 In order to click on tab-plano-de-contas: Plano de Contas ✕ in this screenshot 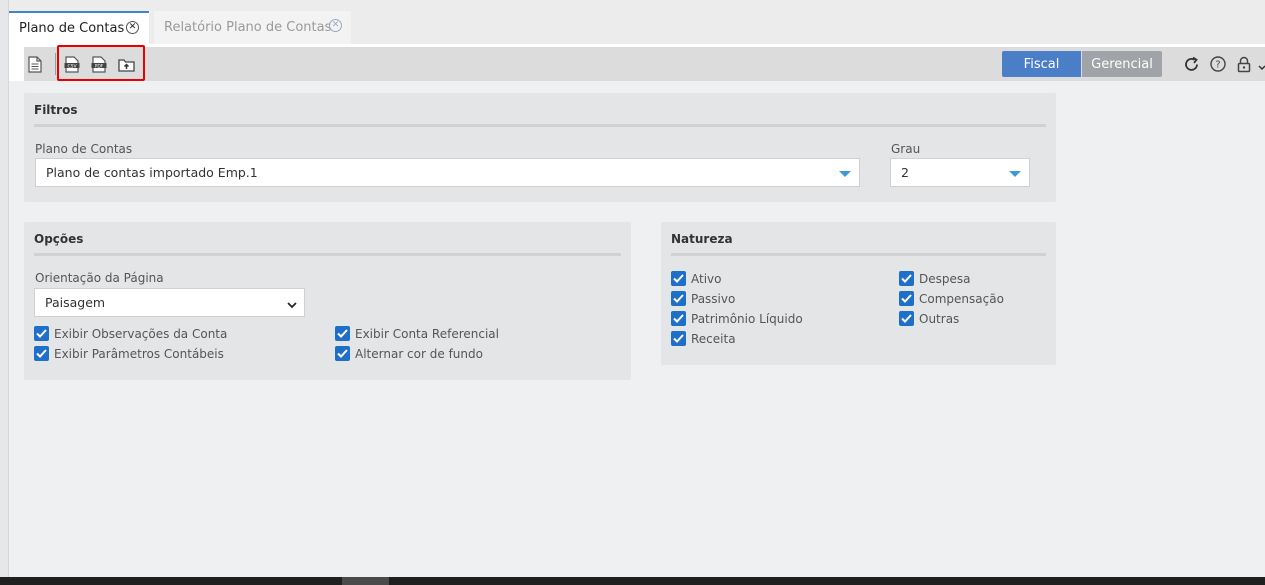, I will do `click(79, 27)`.